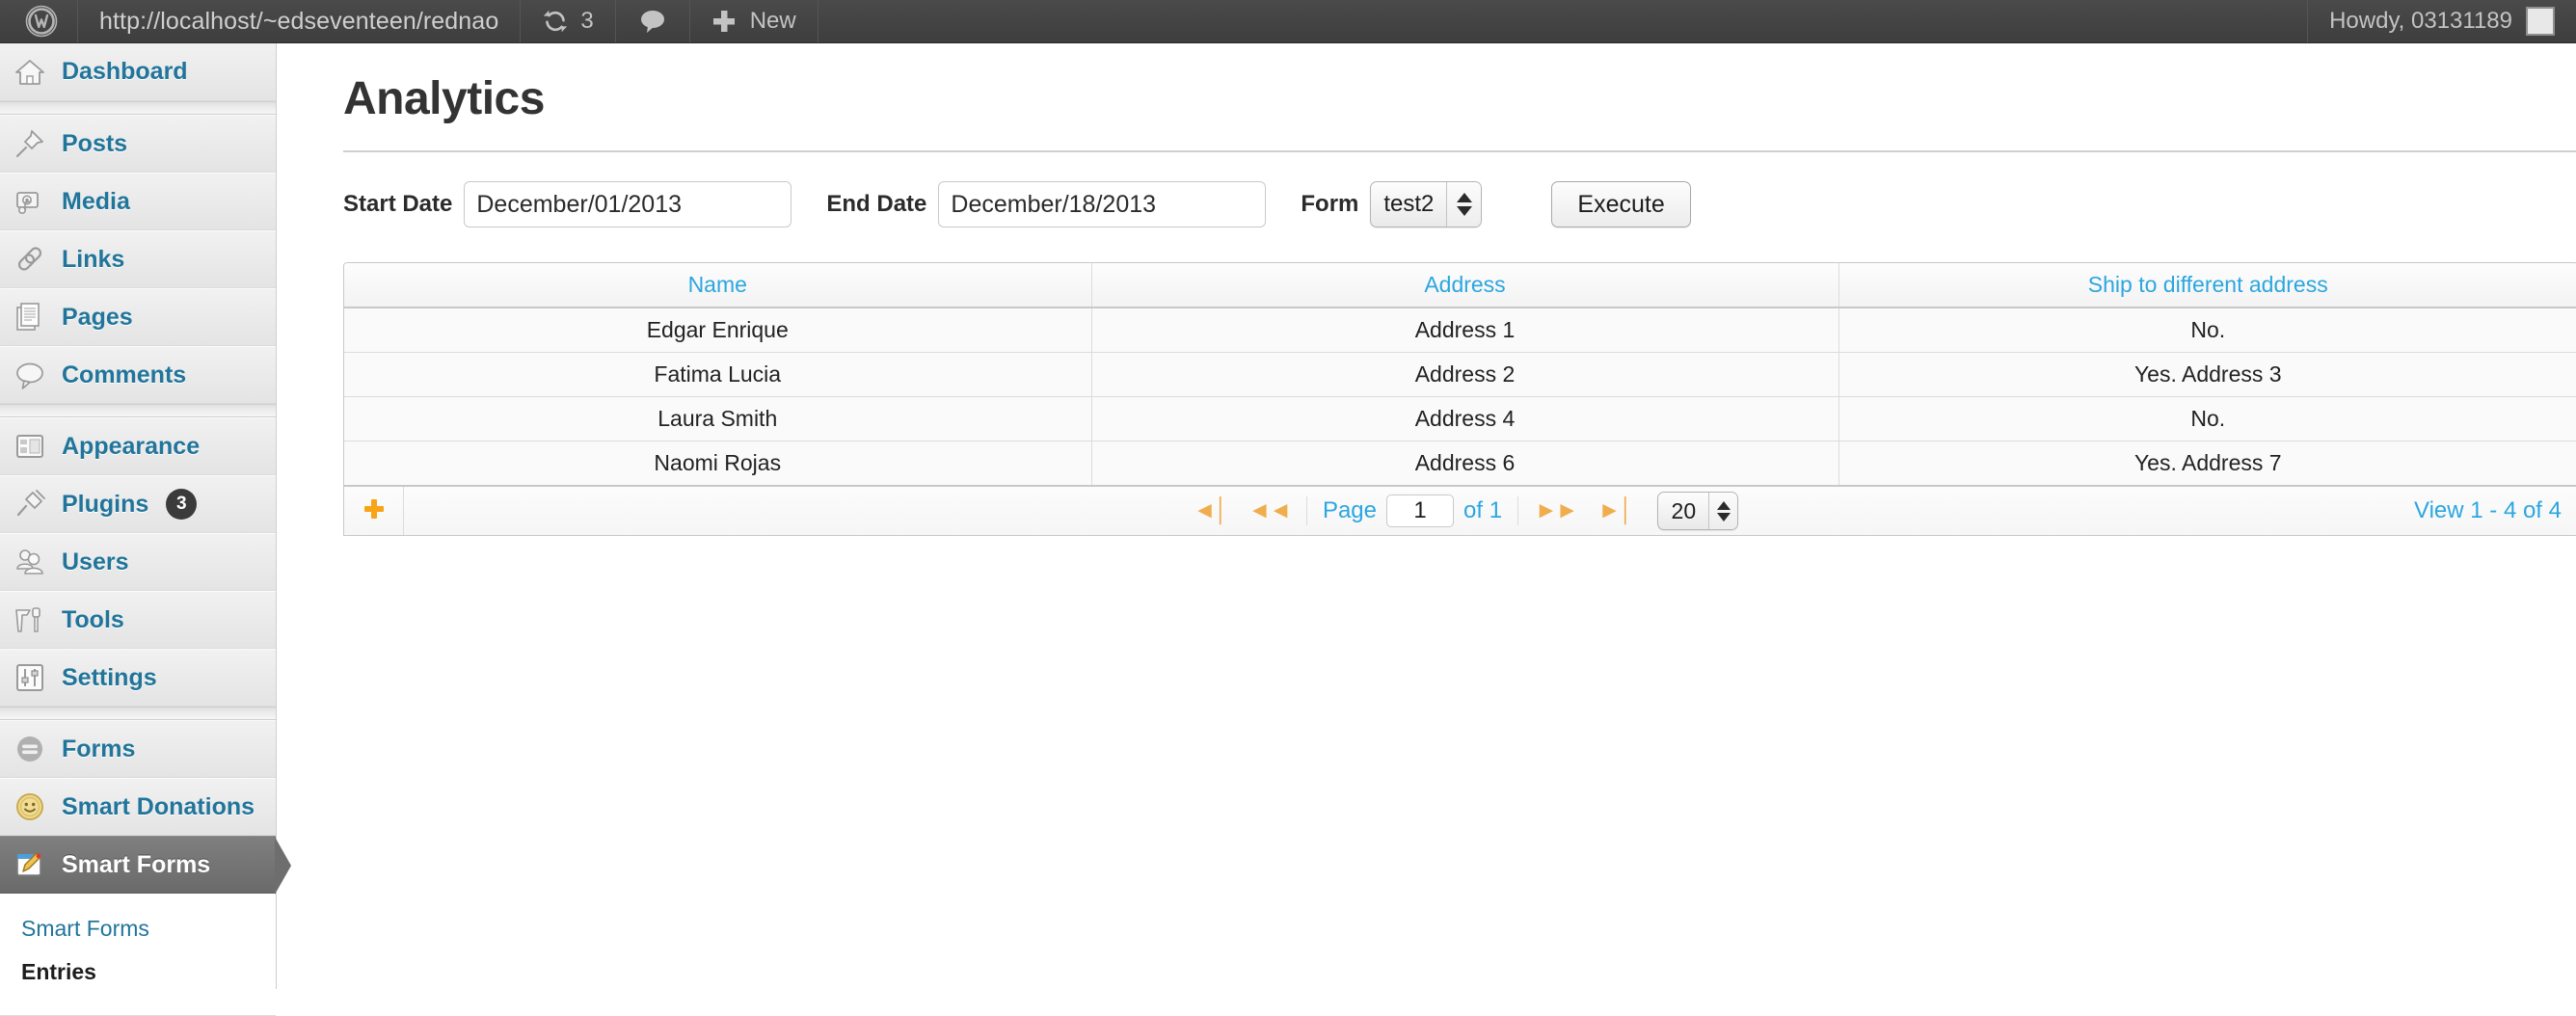 This screenshot has height=1016, width=2576. What do you see at coordinates (587, 21) in the screenshot?
I see `updates-count: 3` at bounding box center [587, 21].